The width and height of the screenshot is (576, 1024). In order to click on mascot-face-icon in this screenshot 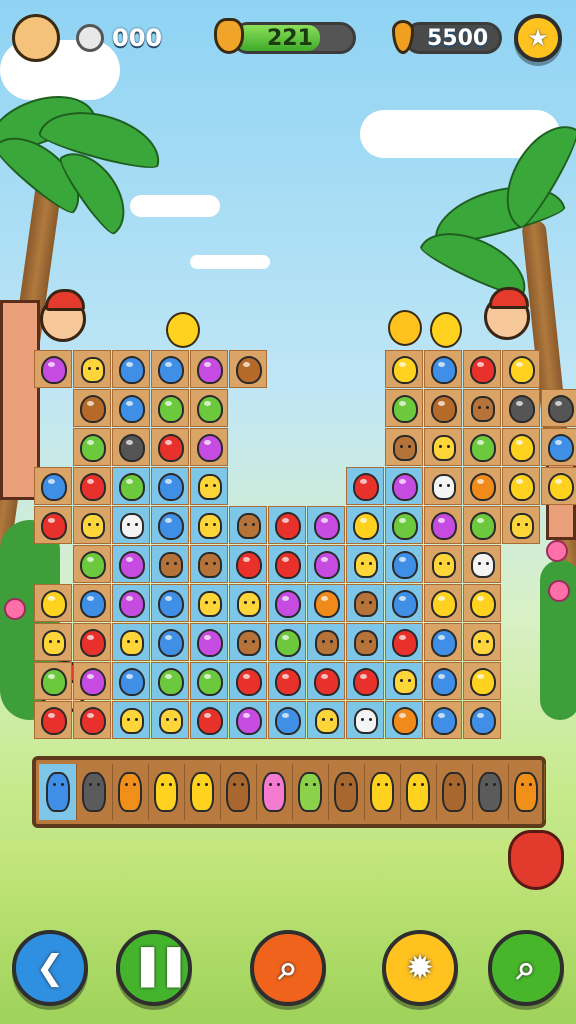, I will do `click(36, 38)`.